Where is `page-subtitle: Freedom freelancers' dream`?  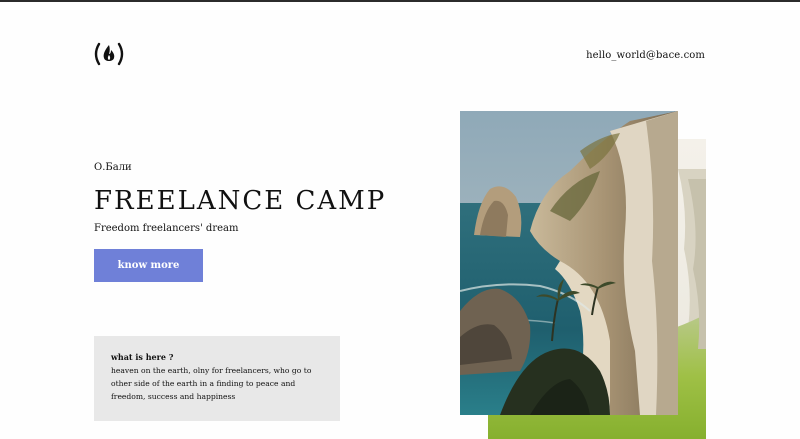
page-subtitle: Freedom freelancers' dream is located at coordinates (166, 228).